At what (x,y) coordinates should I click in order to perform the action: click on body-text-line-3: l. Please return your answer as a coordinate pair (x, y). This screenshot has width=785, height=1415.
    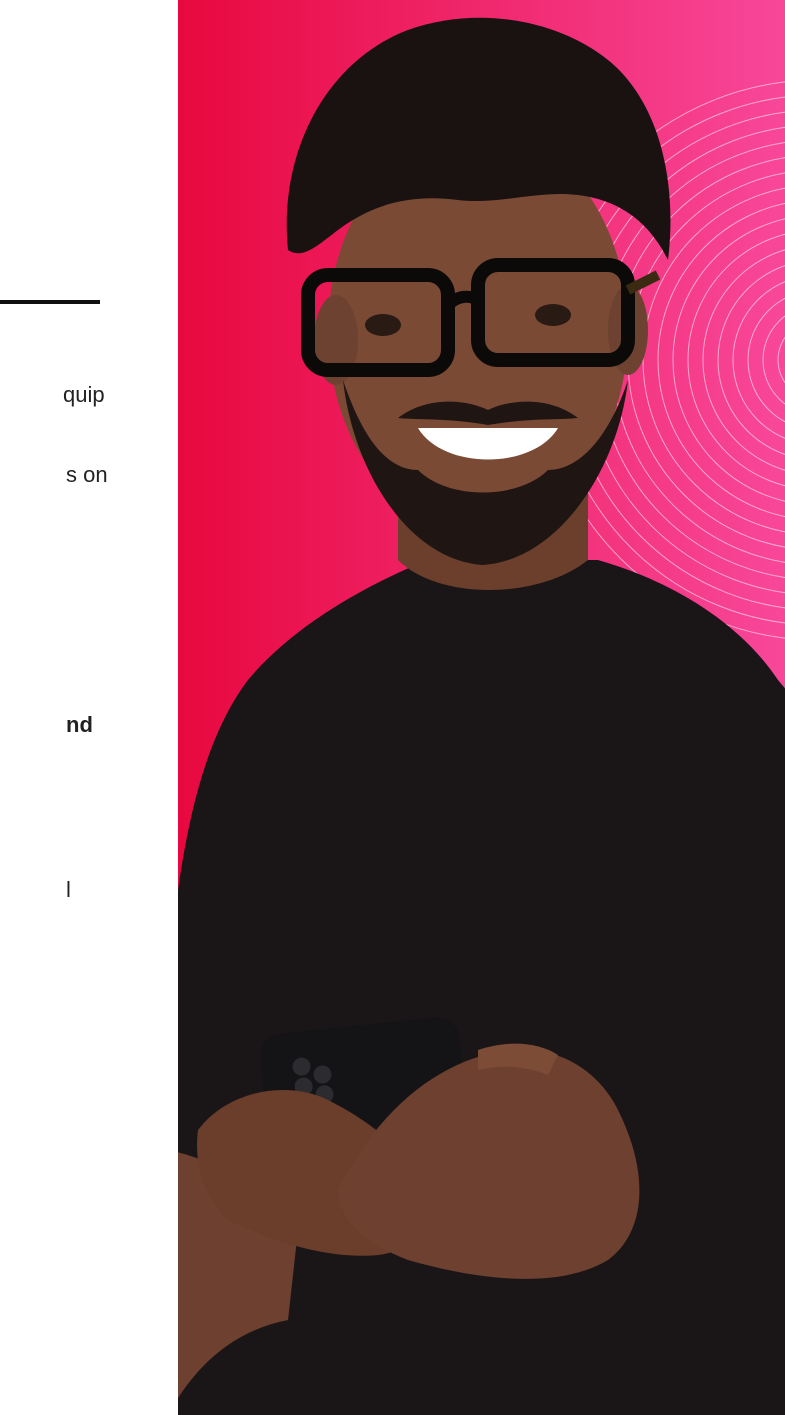
    Looking at the image, I should click on (68, 889).